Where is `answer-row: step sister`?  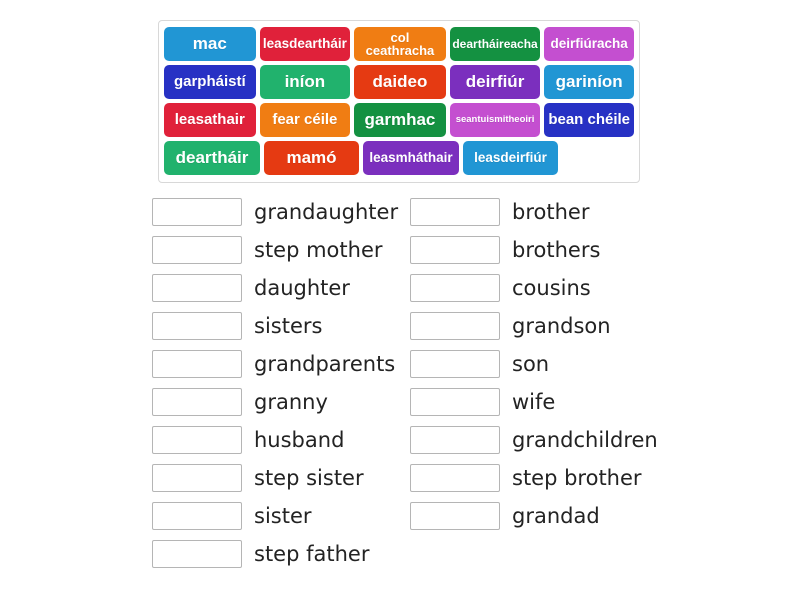
answer-row: step sister is located at coordinates (281, 478).